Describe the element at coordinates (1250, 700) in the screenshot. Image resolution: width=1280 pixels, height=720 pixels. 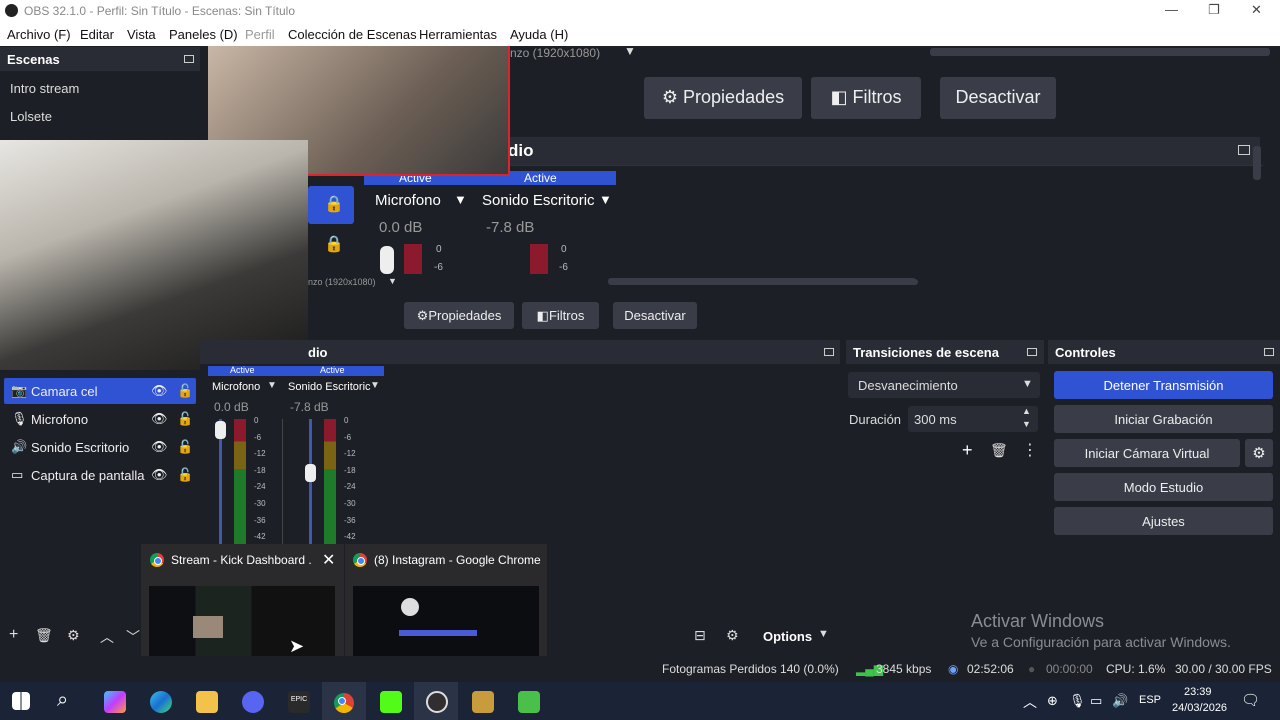
I see `notification-icon: 🗨` at that location.